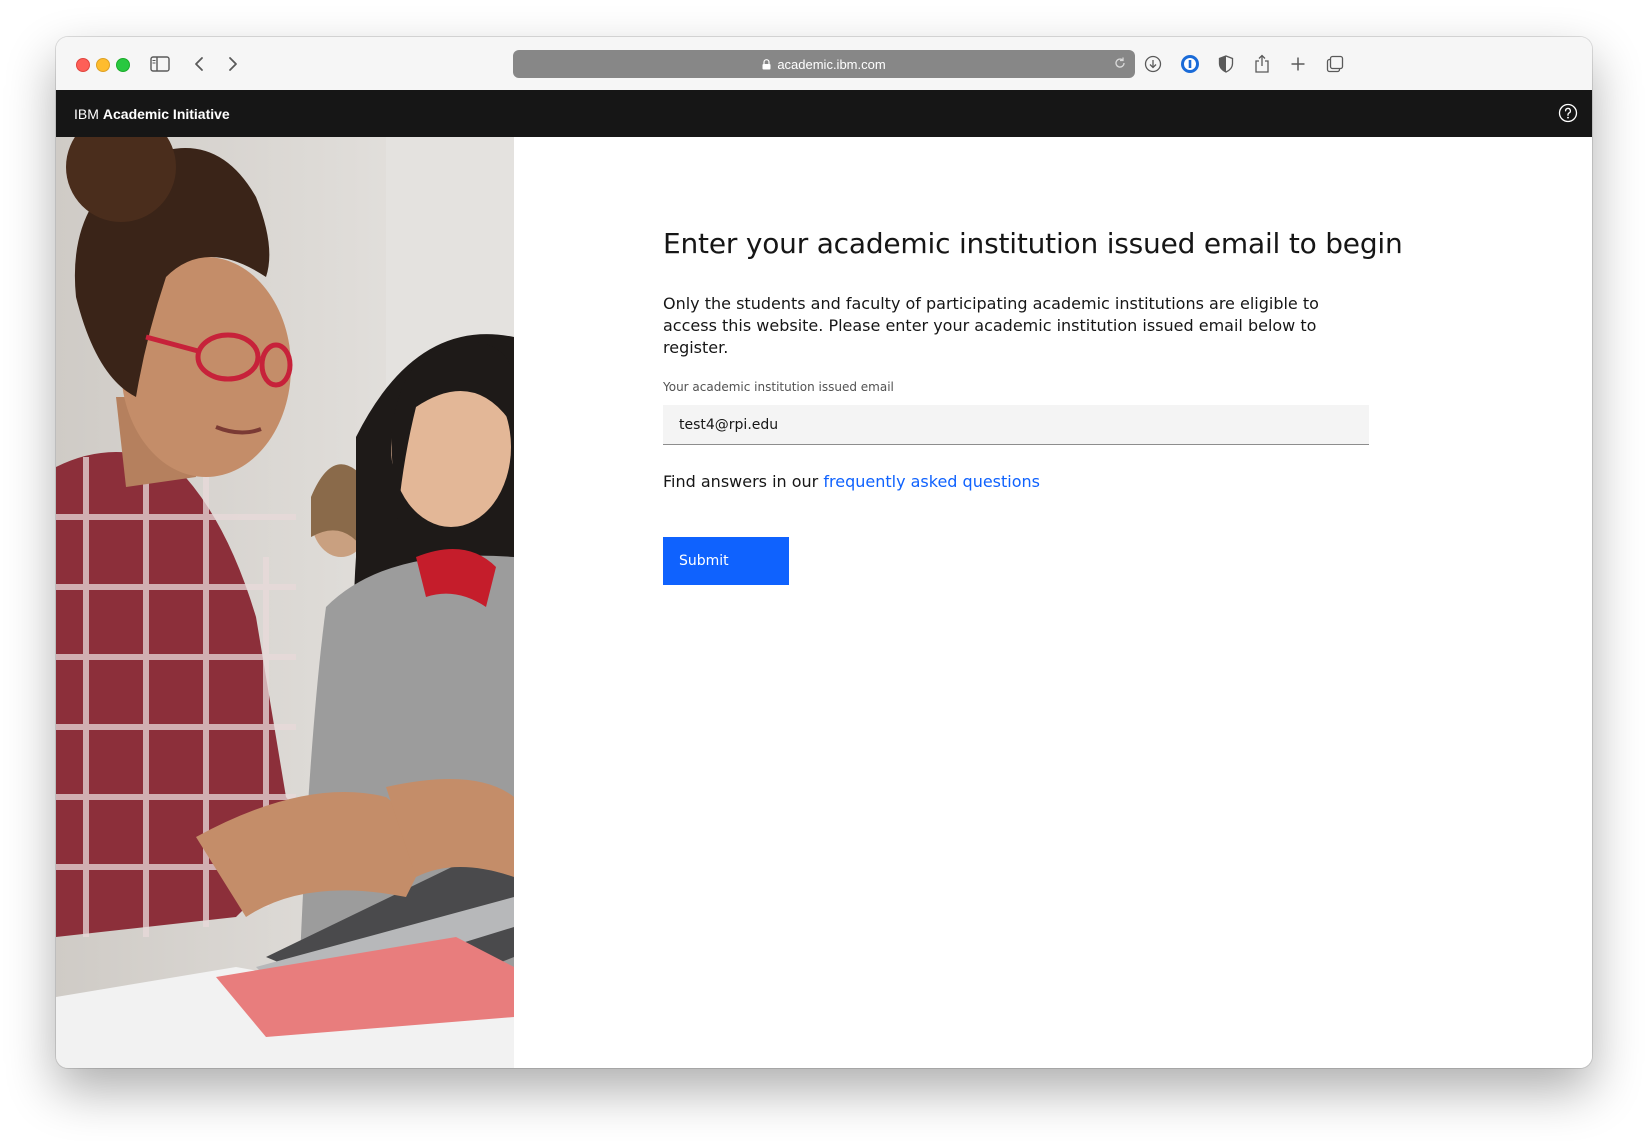  What do you see at coordinates (1153, 64) in the screenshot?
I see `downloads-icon` at bounding box center [1153, 64].